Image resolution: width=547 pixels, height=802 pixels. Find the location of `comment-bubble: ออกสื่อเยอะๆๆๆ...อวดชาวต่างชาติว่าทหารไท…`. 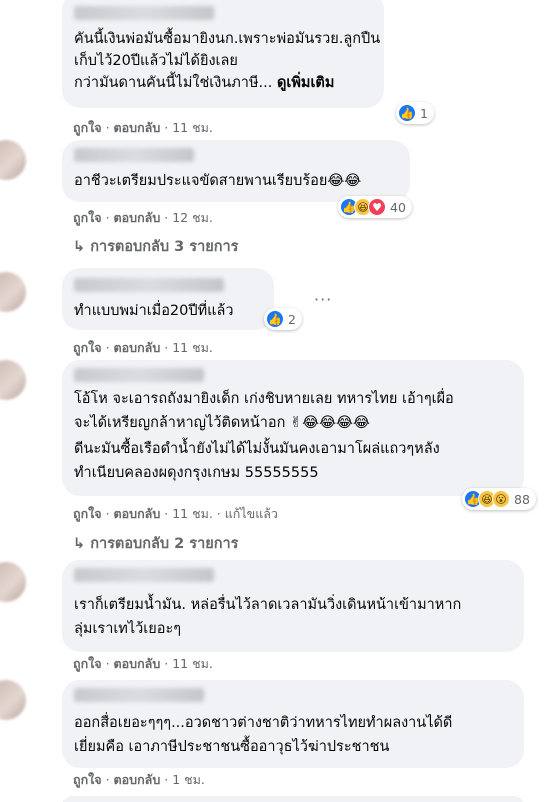

comment-bubble: ออกสื่อเยอะๆๆๆ...อวดชาวต่างชาติว่าทหารไท… is located at coordinates (293, 724).